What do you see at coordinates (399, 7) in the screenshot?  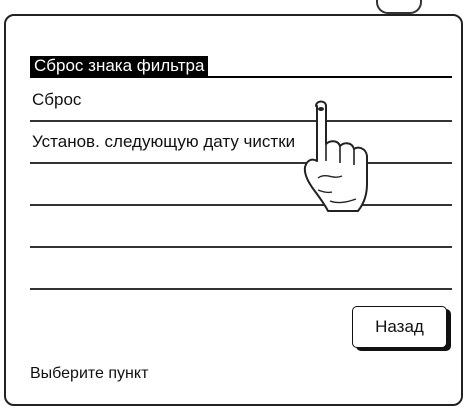 I see `screen-top-edge-fragment` at bounding box center [399, 7].